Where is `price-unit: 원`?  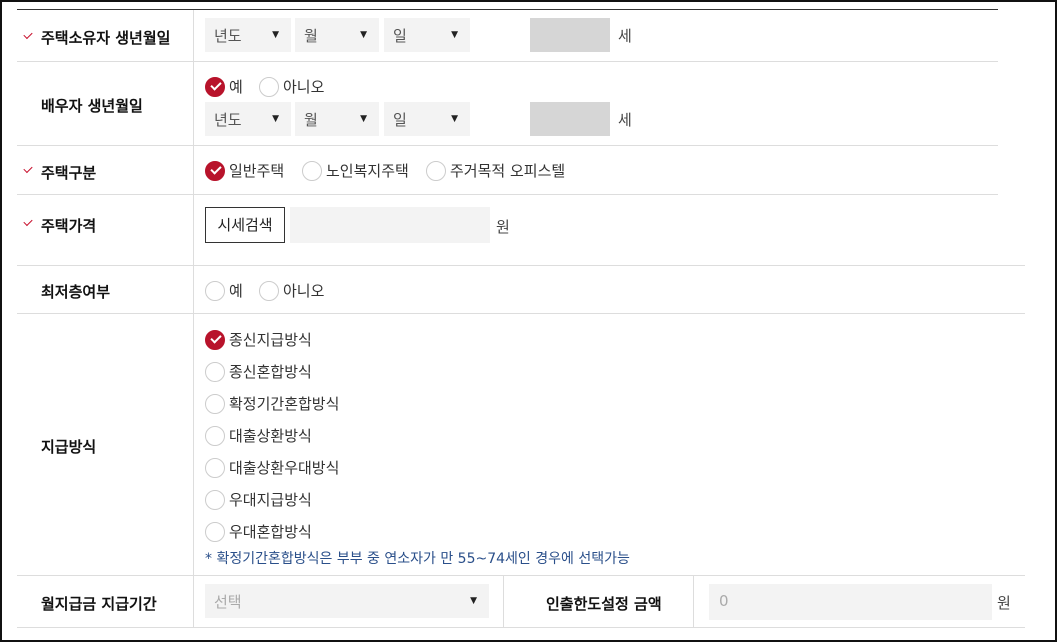 price-unit: 원 is located at coordinates (503, 227).